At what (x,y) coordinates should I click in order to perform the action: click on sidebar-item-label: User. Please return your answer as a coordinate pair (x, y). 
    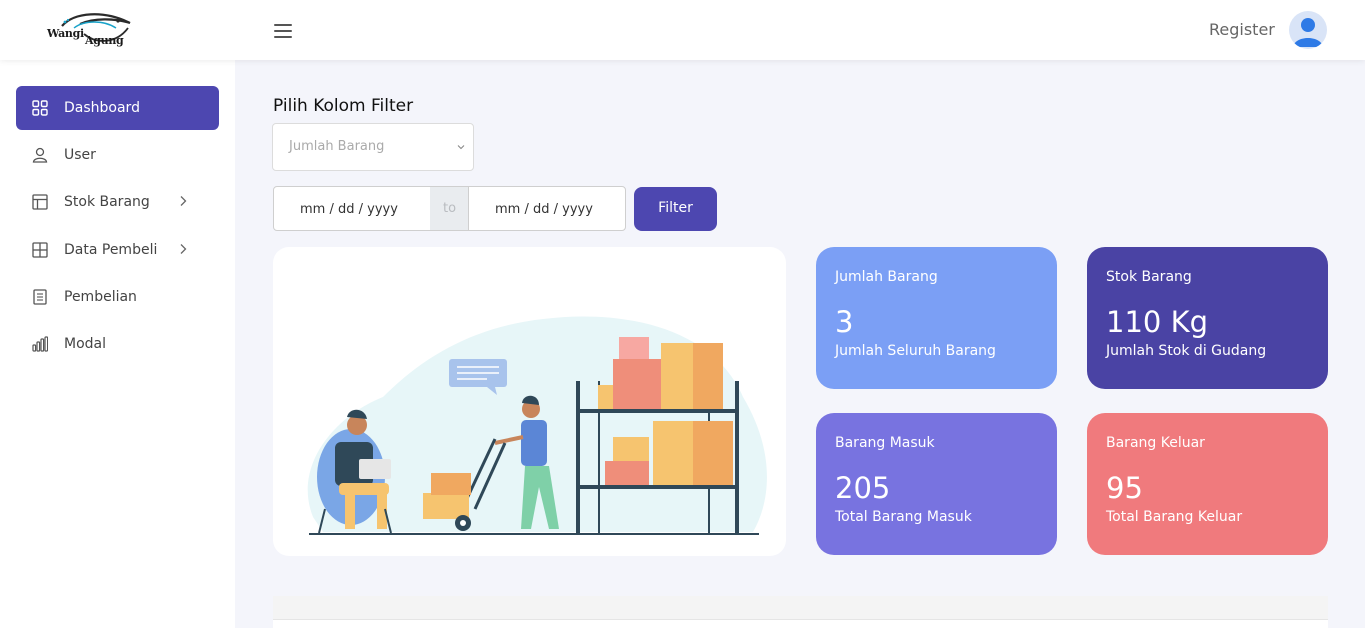
    Looking at the image, I should click on (80, 155).